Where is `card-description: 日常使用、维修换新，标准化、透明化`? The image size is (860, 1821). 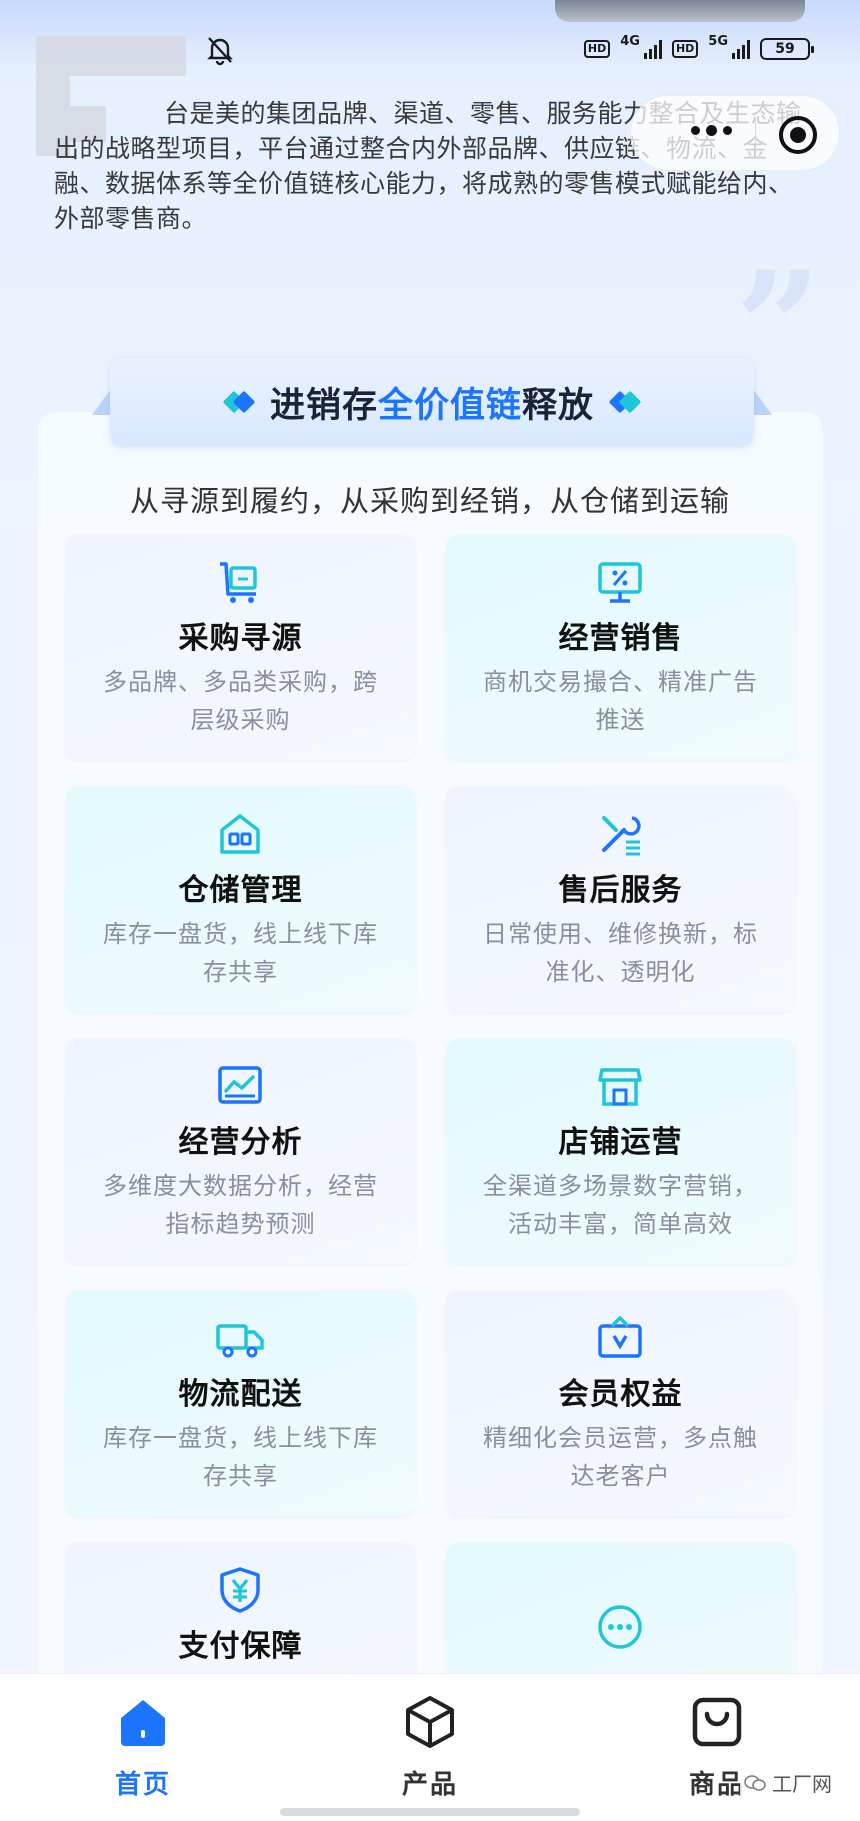
card-description: 日常使用、维修换新，标准化、透明化 is located at coordinates (620, 953).